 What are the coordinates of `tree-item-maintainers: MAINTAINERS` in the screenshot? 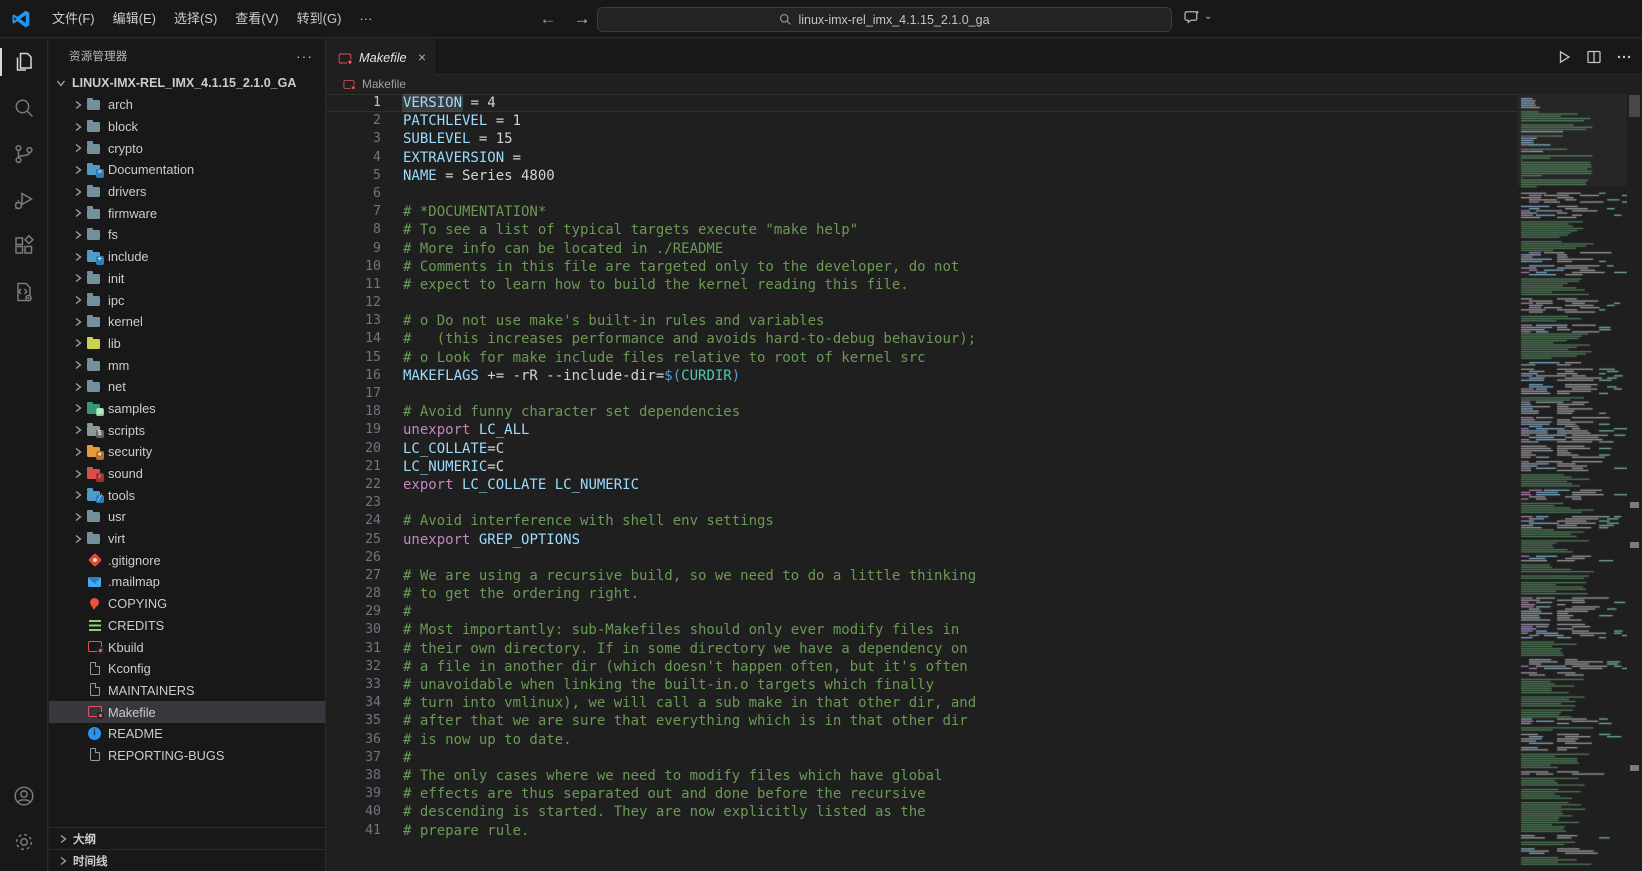 It's located at (187, 691).